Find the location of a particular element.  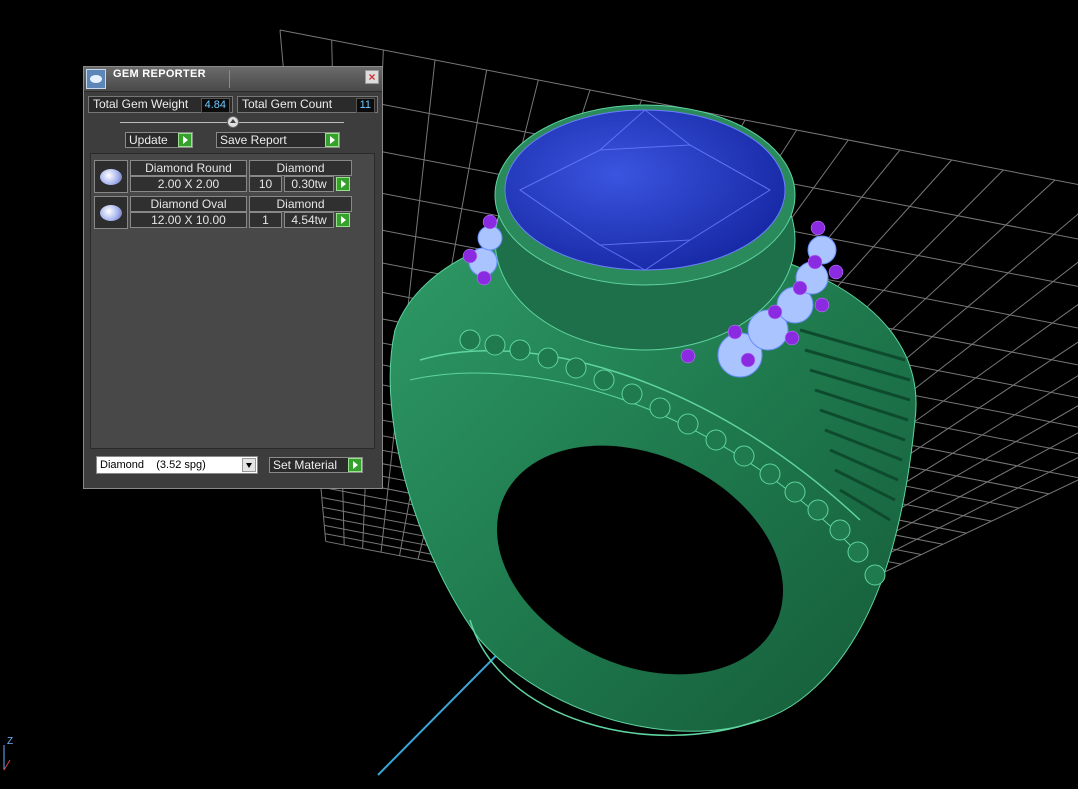

z-axis-label: Z is located at coordinates (10, 741).